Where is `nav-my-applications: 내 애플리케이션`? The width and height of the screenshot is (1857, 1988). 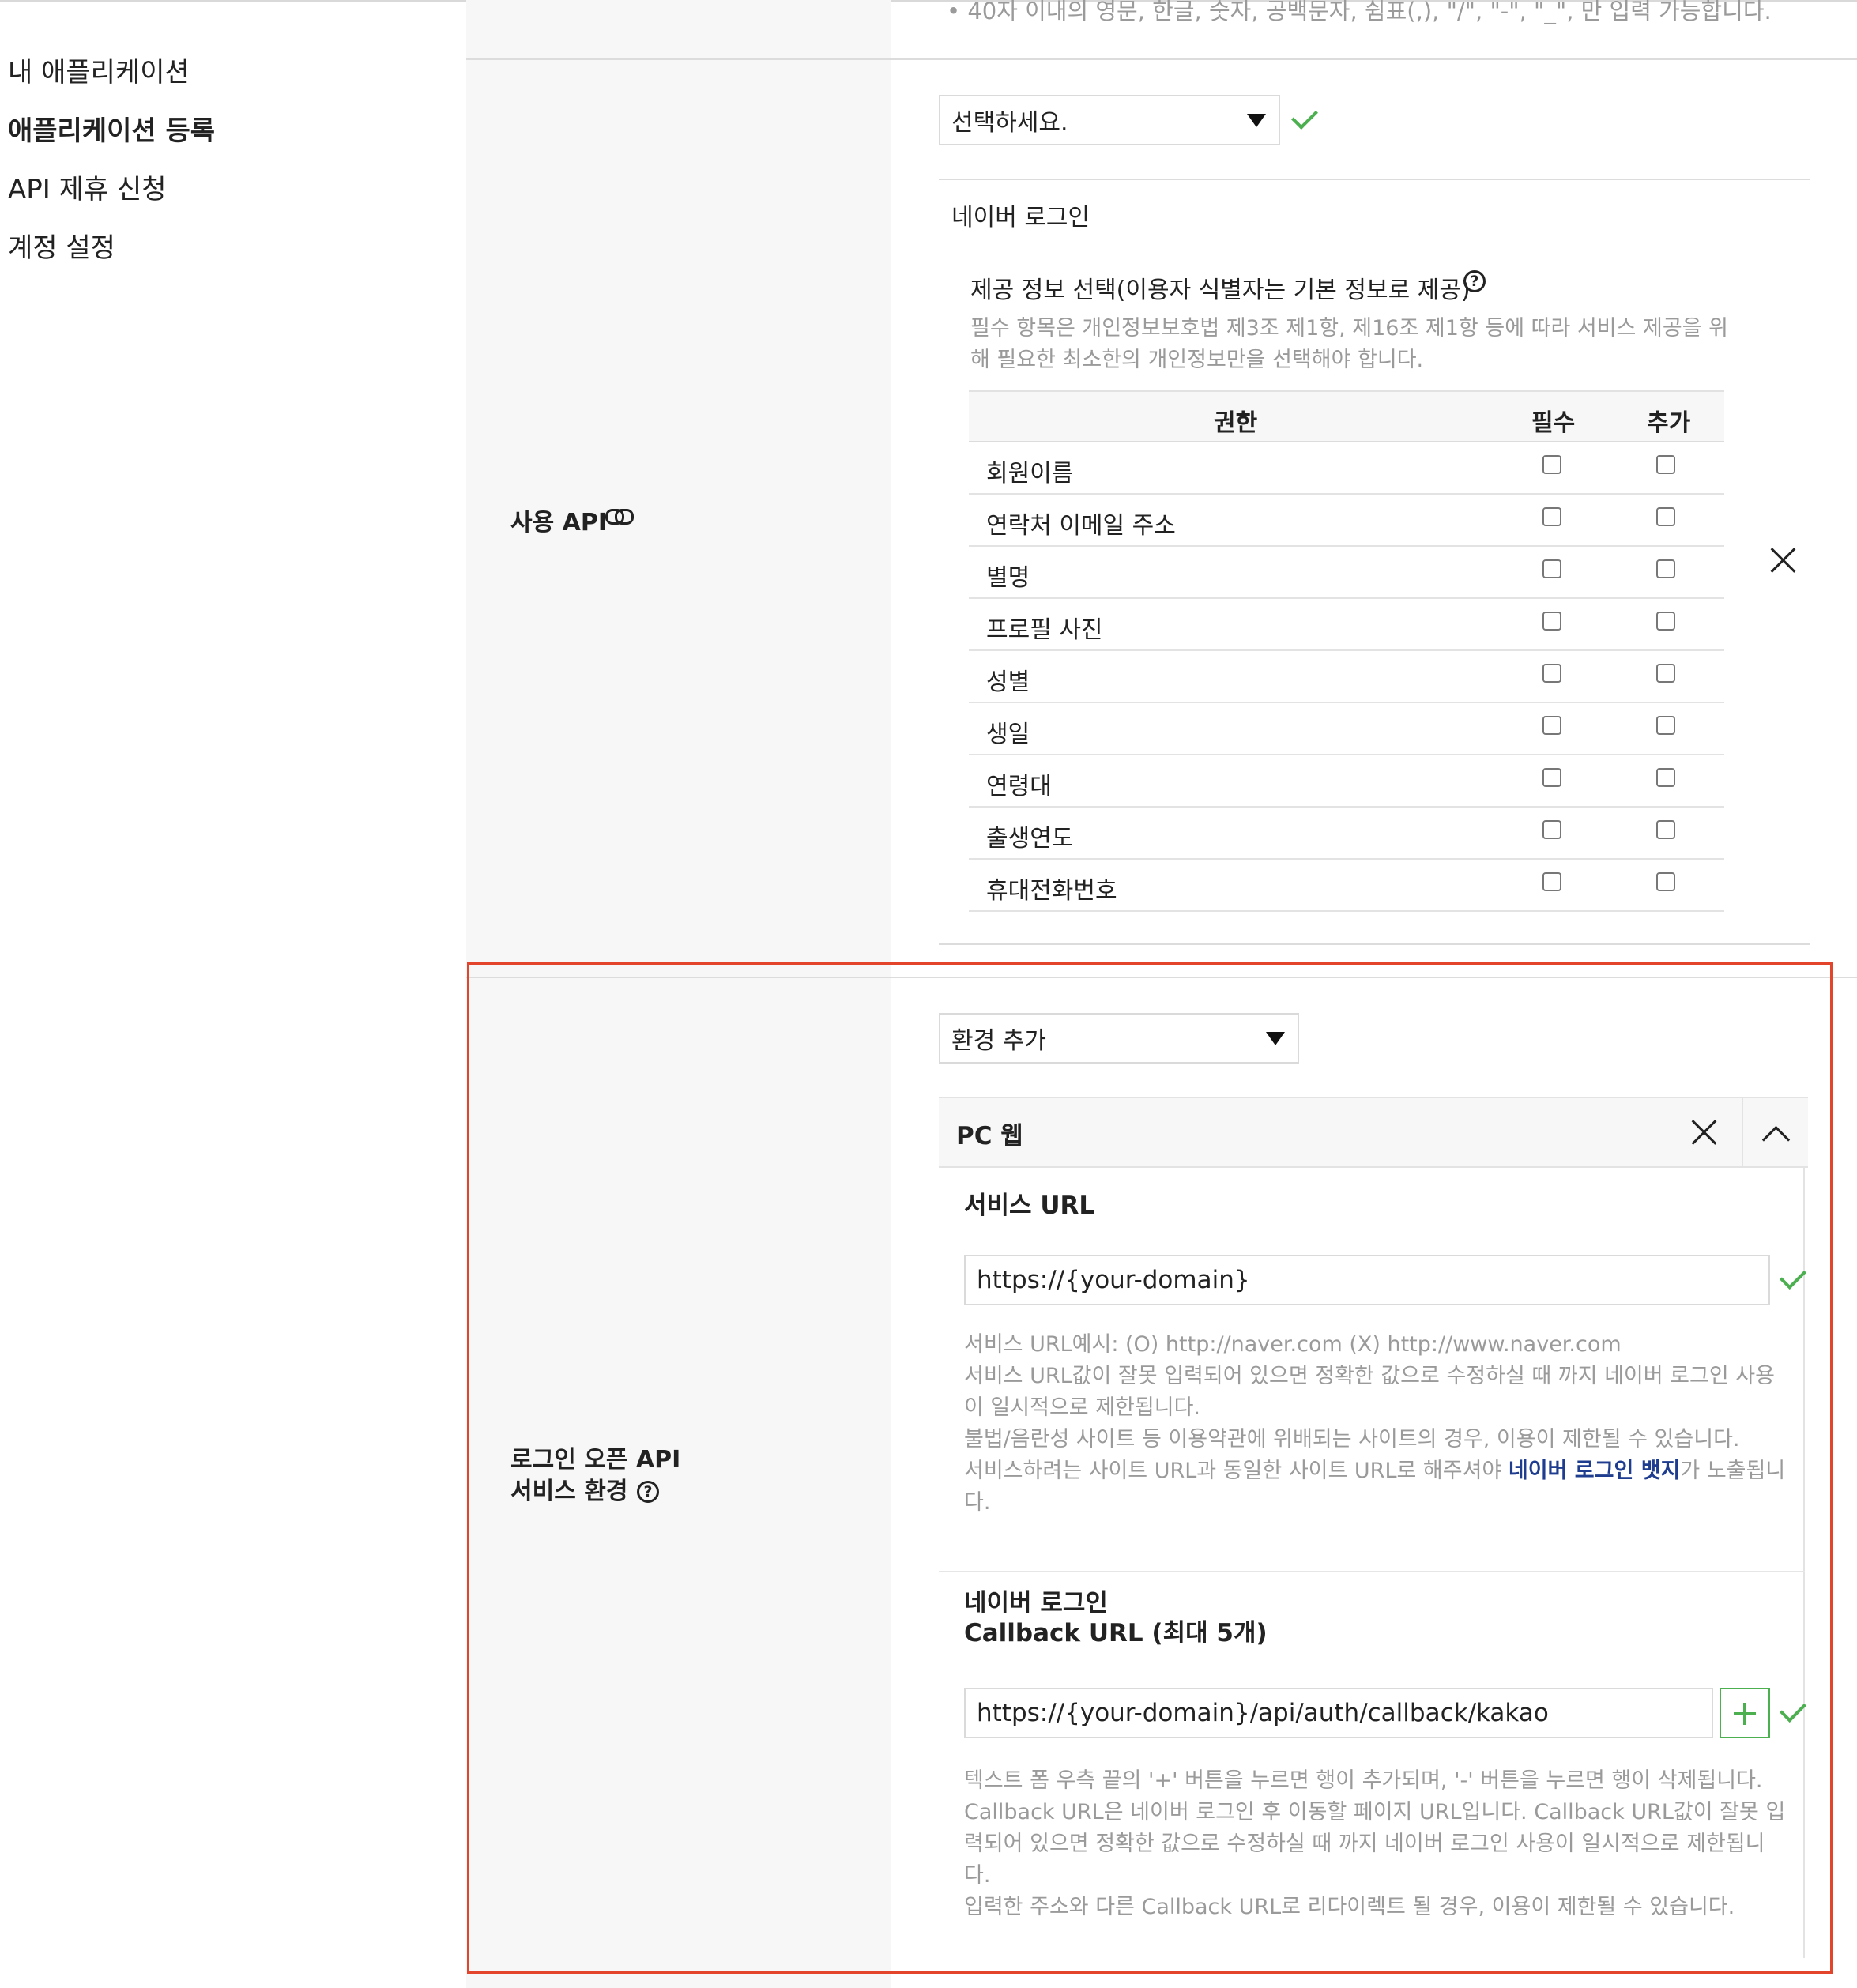
nav-my-applications: 내 애플리케이션 is located at coordinates (99, 70).